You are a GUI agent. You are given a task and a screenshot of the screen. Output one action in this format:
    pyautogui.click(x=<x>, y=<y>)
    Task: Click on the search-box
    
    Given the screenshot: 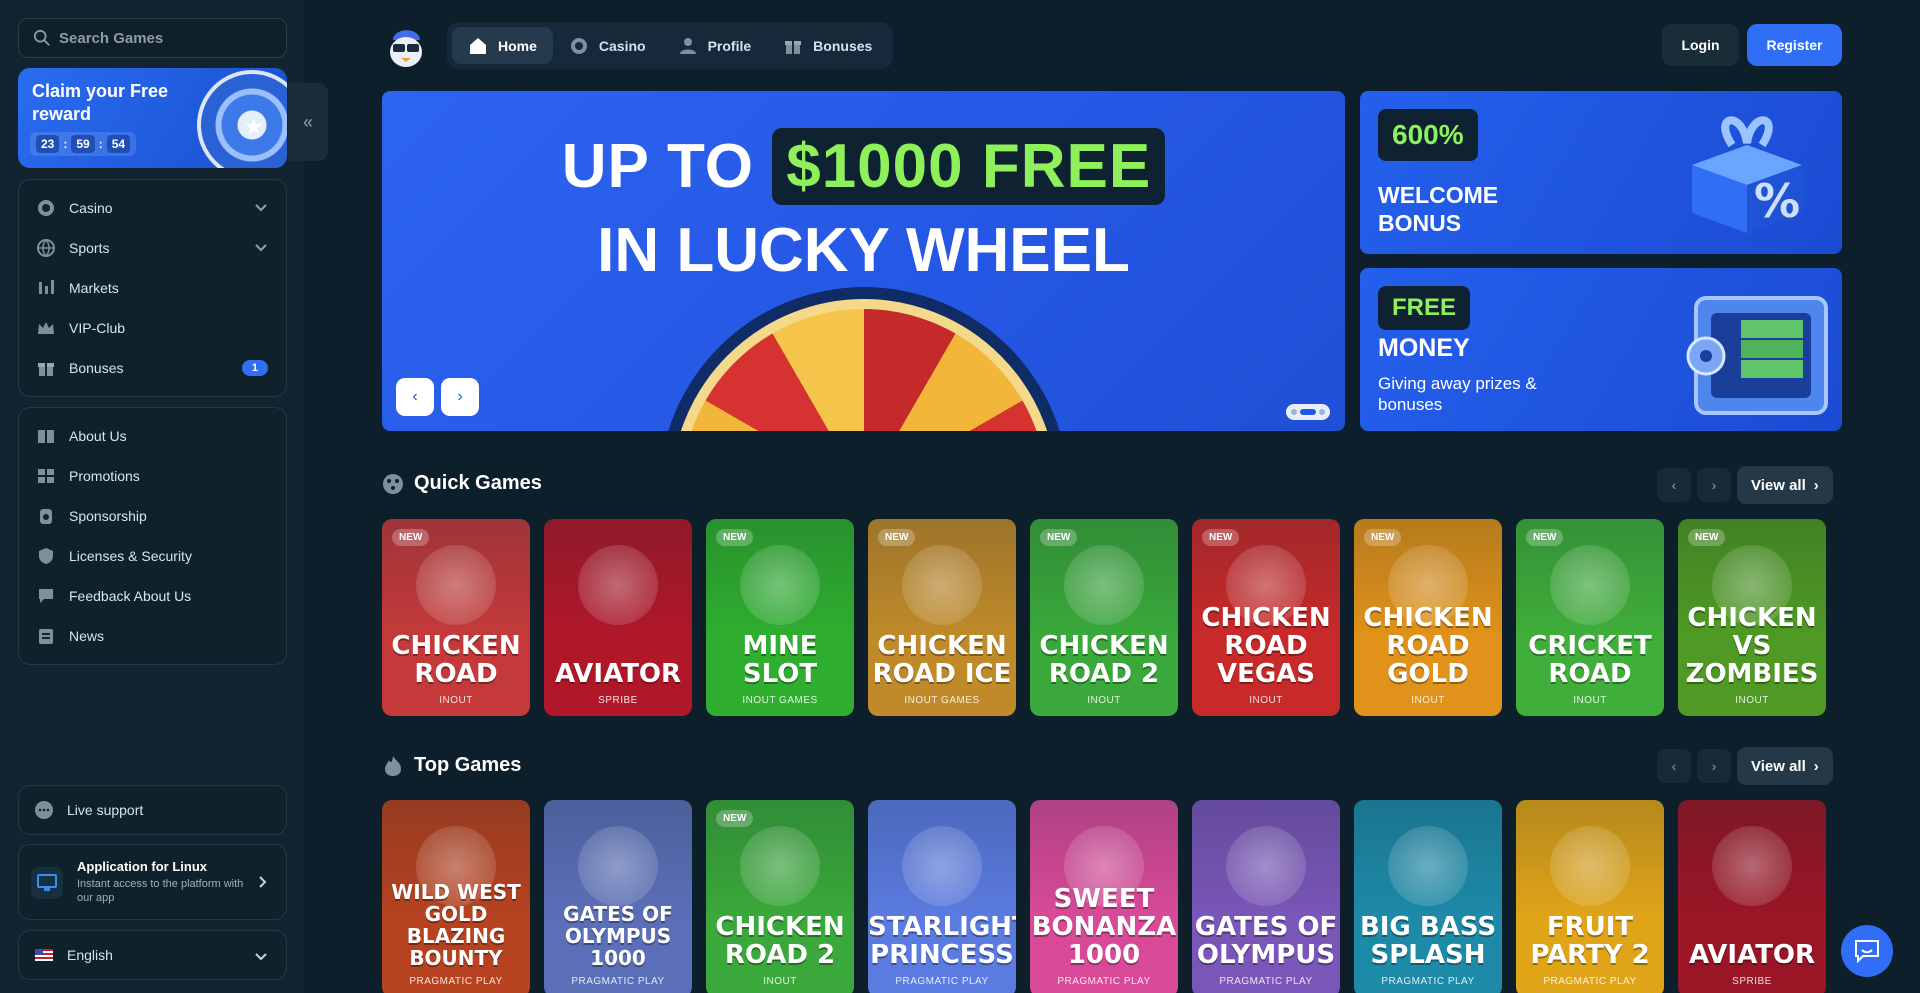 What is the action you would take?
    pyautogui.click(x=152, y=38)
    